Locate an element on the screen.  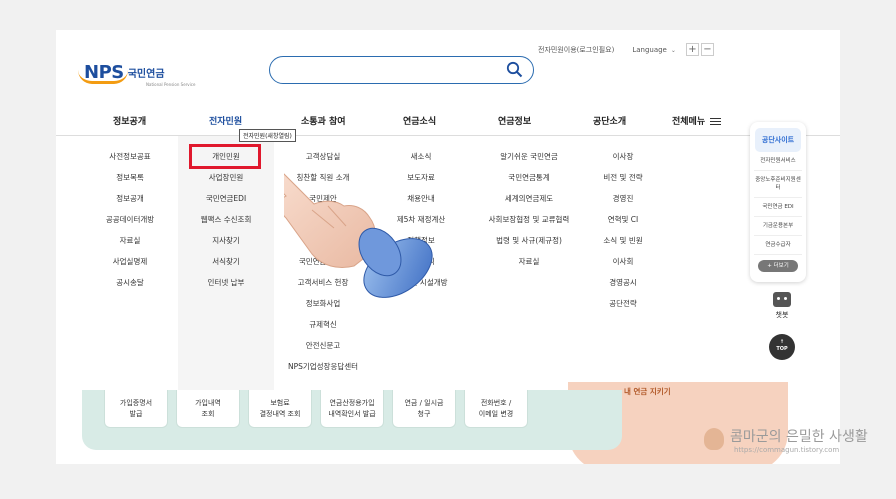
agency-site-link: 전자민원서비스 is located at coordinates (778, 161).